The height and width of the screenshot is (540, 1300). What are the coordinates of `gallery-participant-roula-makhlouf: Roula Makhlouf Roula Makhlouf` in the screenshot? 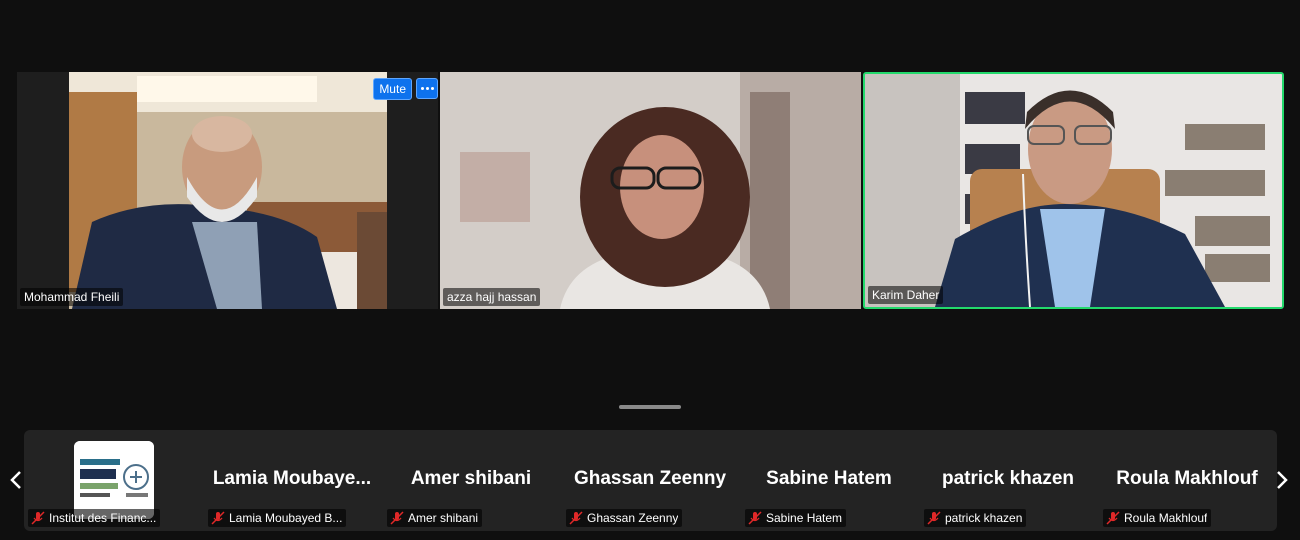 It's located at (1187, 480).